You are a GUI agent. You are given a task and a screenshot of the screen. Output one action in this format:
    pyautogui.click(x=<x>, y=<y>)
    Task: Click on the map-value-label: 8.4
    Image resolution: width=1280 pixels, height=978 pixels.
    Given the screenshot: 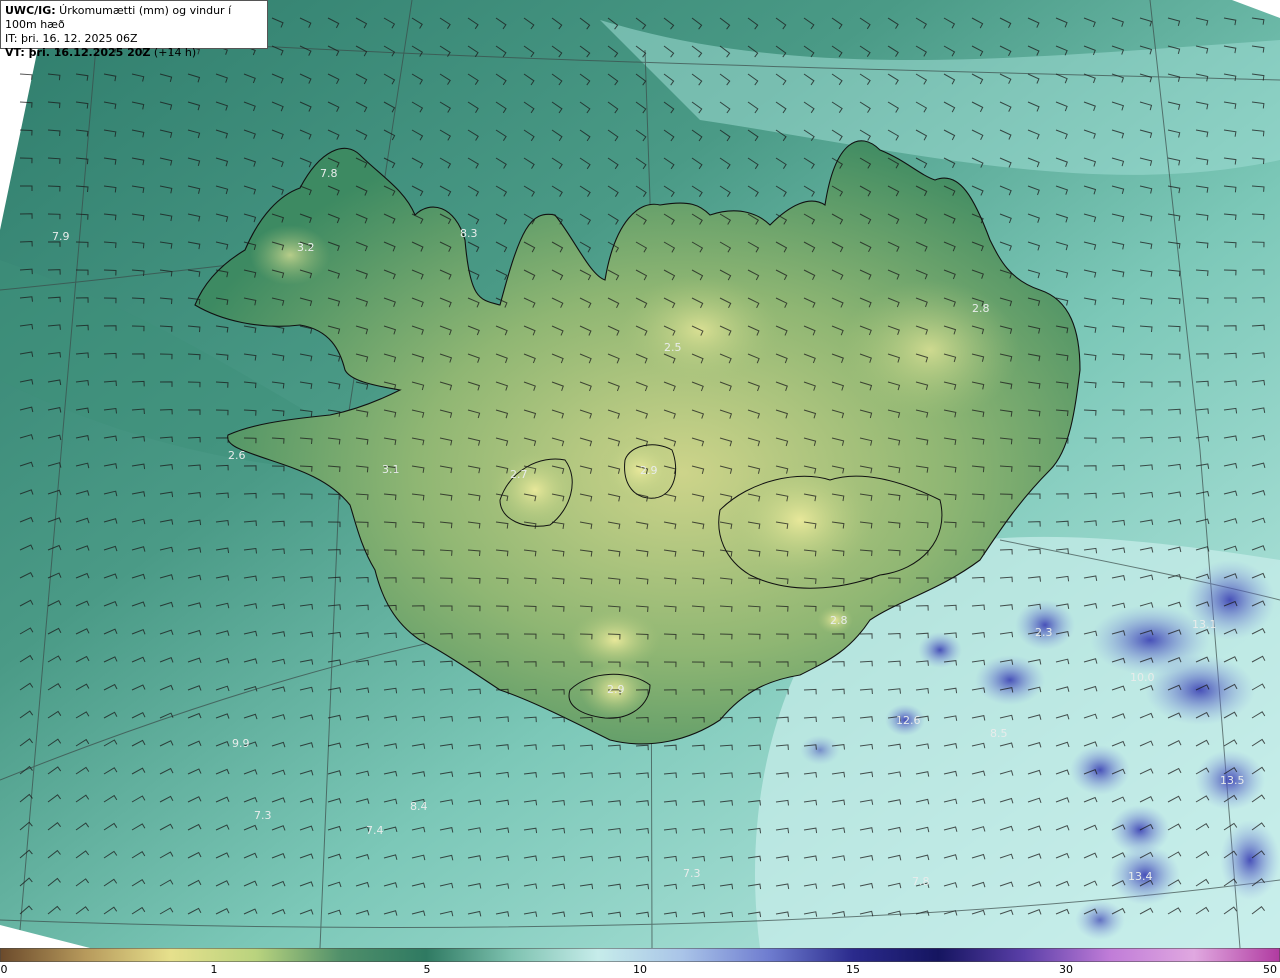 What is the action you would take?
    pyautogui.click(x=419, y=806)
    